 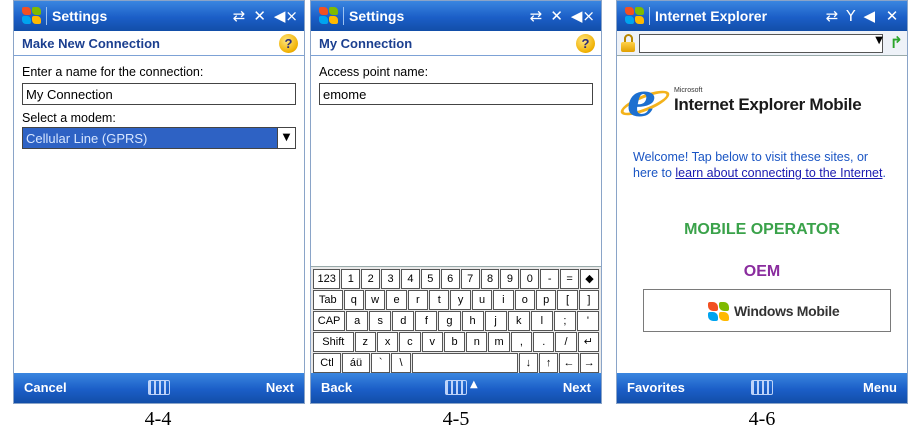 What do you see at coordinates (328, 300) in the screenshot?
I see `keyboard-key: Tab` at bounding box center [328, 300].